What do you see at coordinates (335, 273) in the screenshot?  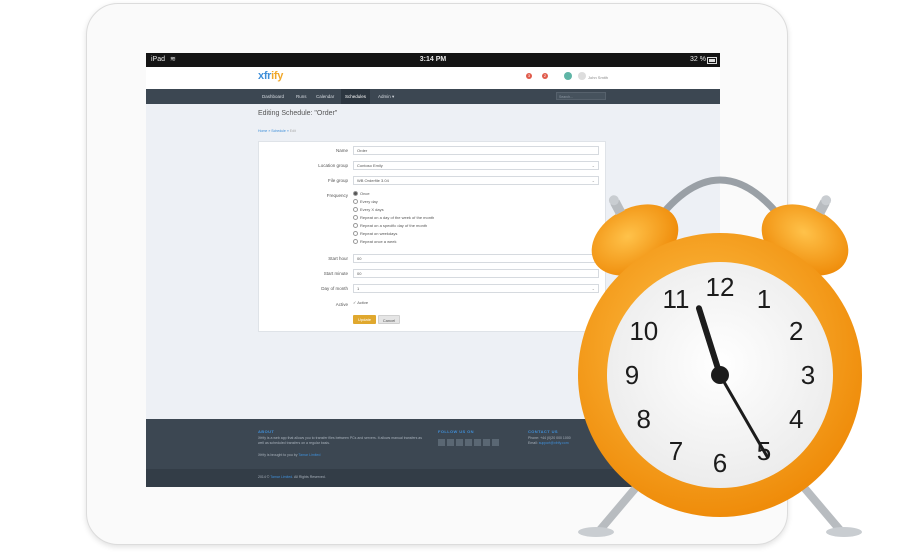 I see `start-minute-label: Start minute` at bounding box center [335, 273].